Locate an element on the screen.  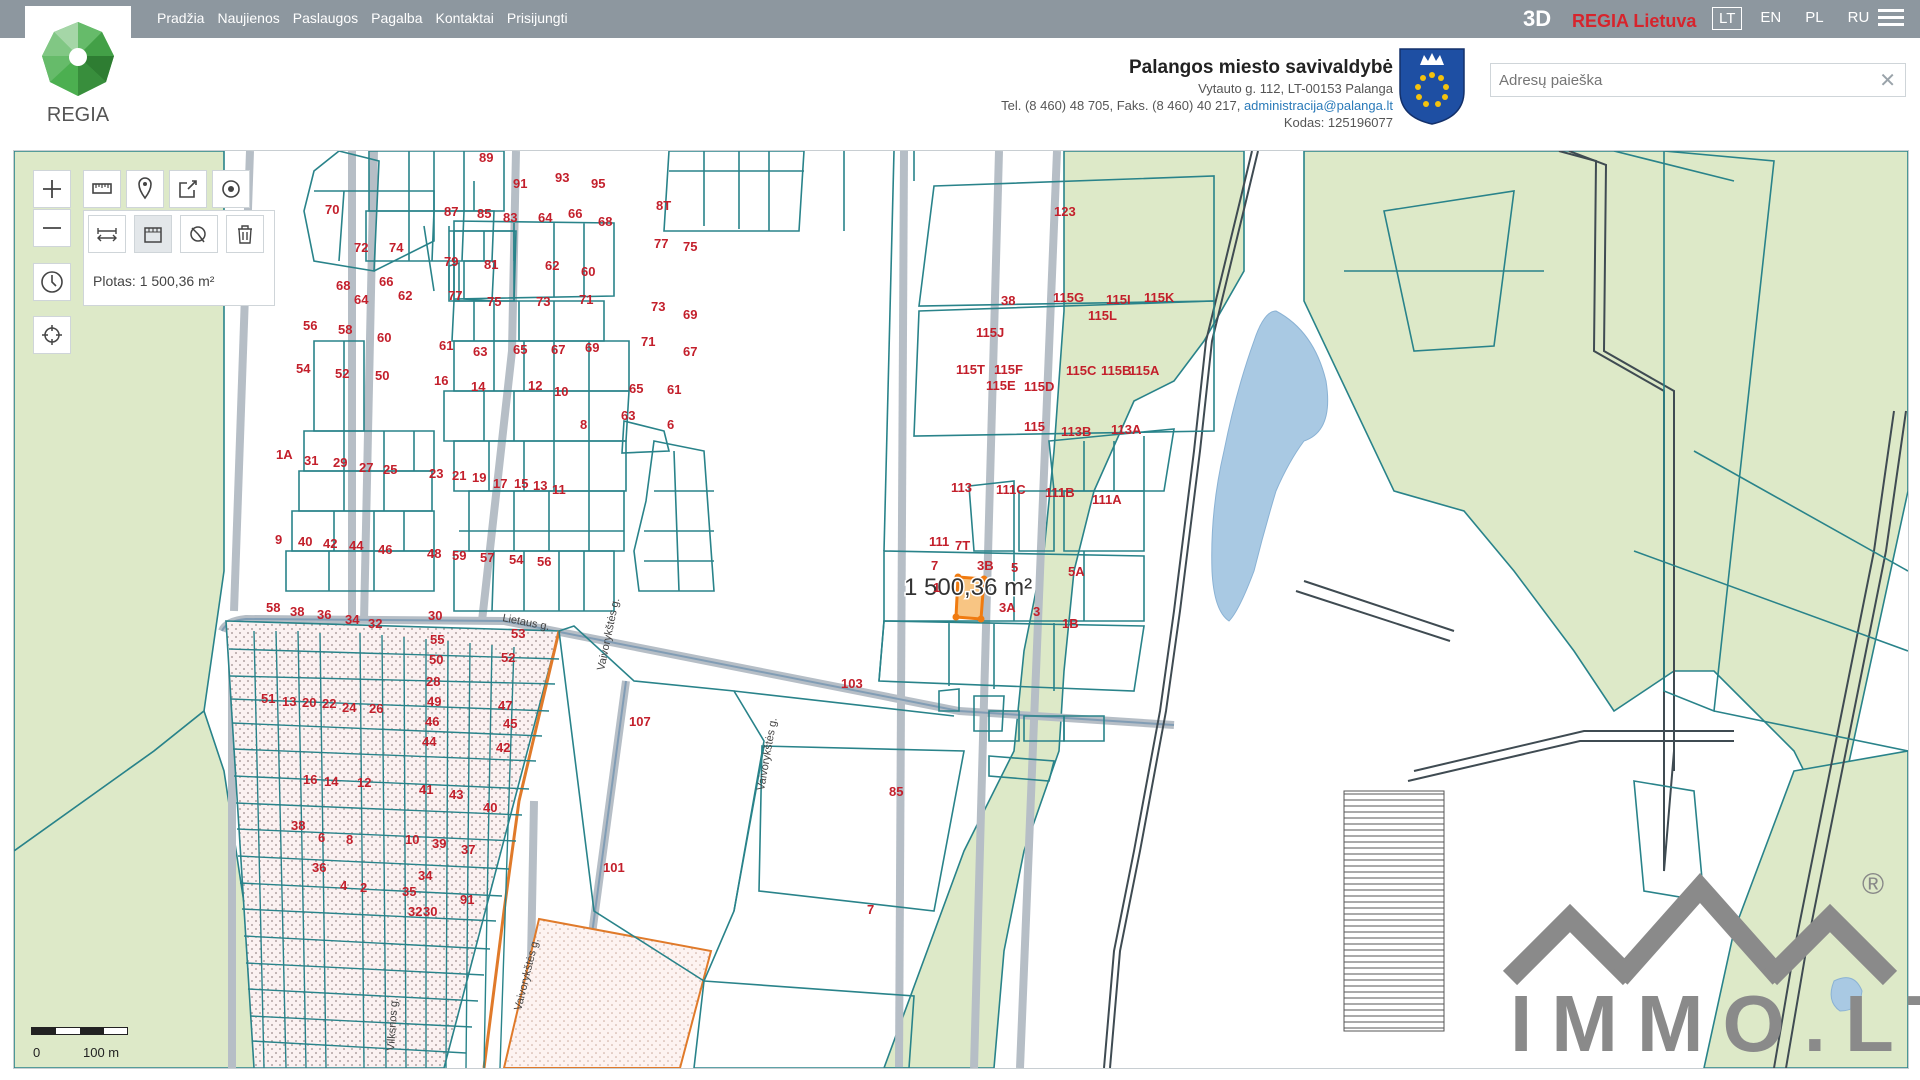
nav-item-prisijungti: Prisijungti is located at coordinates (537, 18).